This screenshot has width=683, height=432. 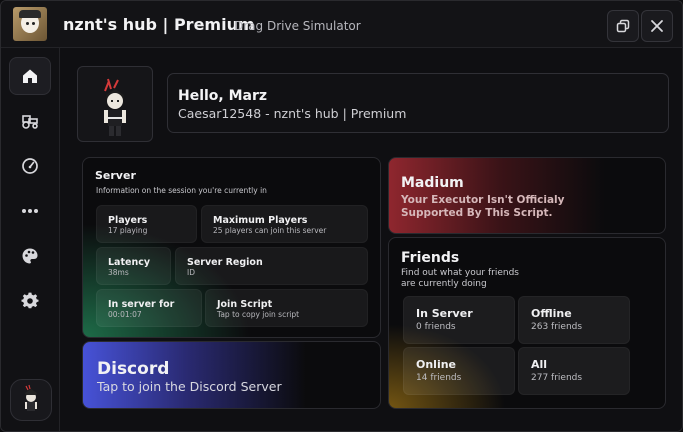 I want to click on tile-sub: 14 friends, so click(x=439, y=378).